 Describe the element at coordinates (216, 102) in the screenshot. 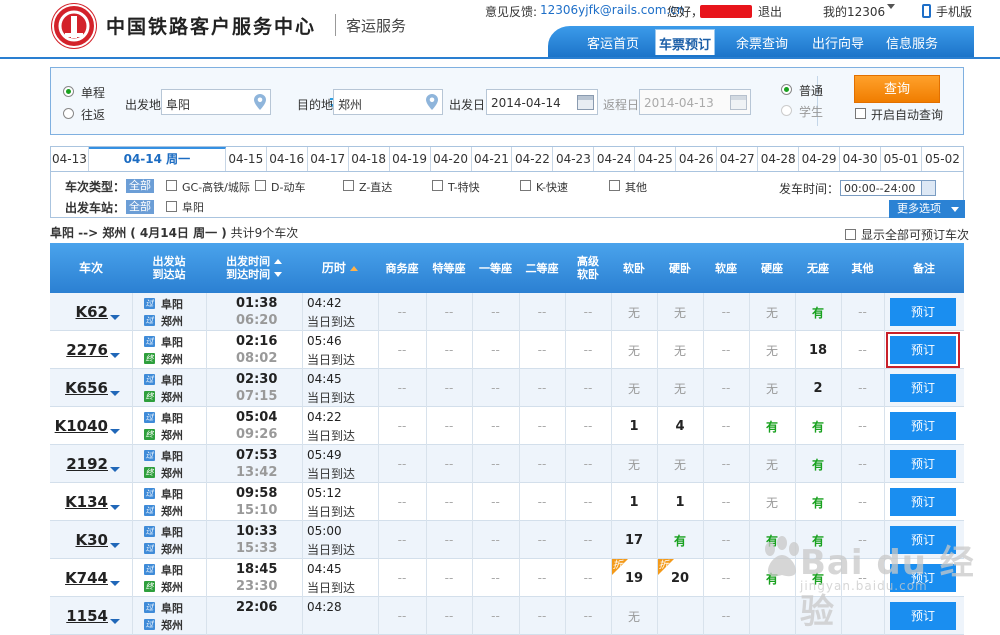

I see `from-station-input: 阜阳` at that location.